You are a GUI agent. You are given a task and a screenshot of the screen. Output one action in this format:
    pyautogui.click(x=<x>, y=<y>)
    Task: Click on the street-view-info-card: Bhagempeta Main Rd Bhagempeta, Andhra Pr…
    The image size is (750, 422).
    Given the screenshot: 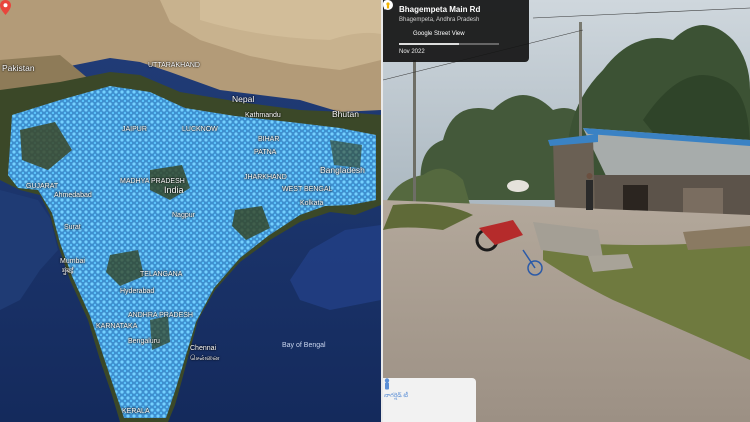 What is the action you would take?
    pyautogui.click(x=456, y=31)
    